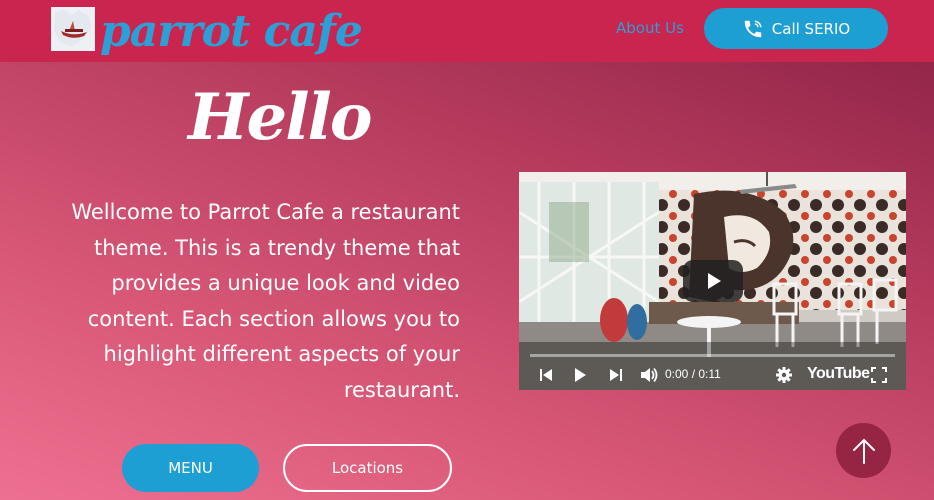 This screenshot has height=500, width=934. Describe the element at coordinates (190, 468) in the screenshot. I see `menu-button: MENU` at that location.